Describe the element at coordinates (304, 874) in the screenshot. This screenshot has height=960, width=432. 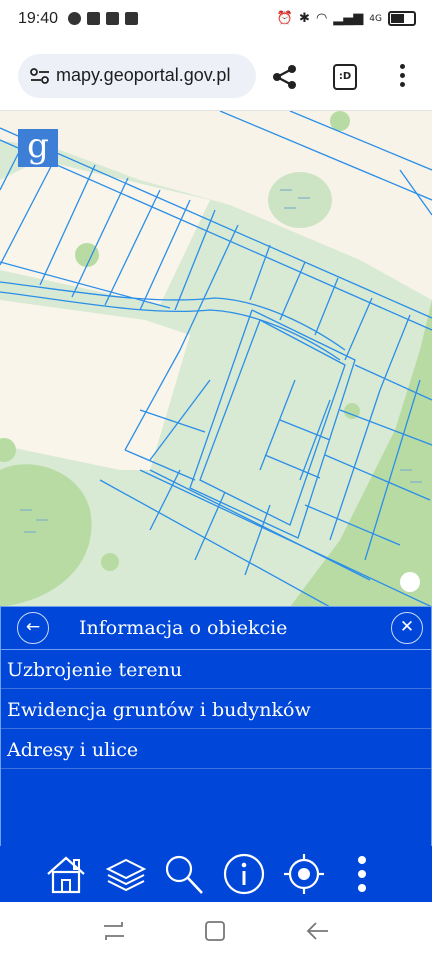
I see `locate-icon` at that location.